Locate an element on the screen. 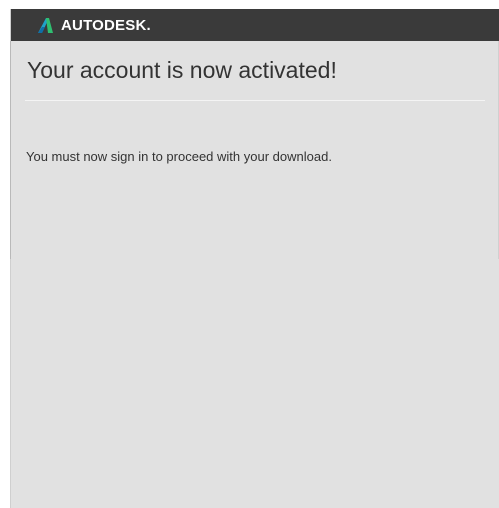  panel-edge is located at coordinates (10, 150).